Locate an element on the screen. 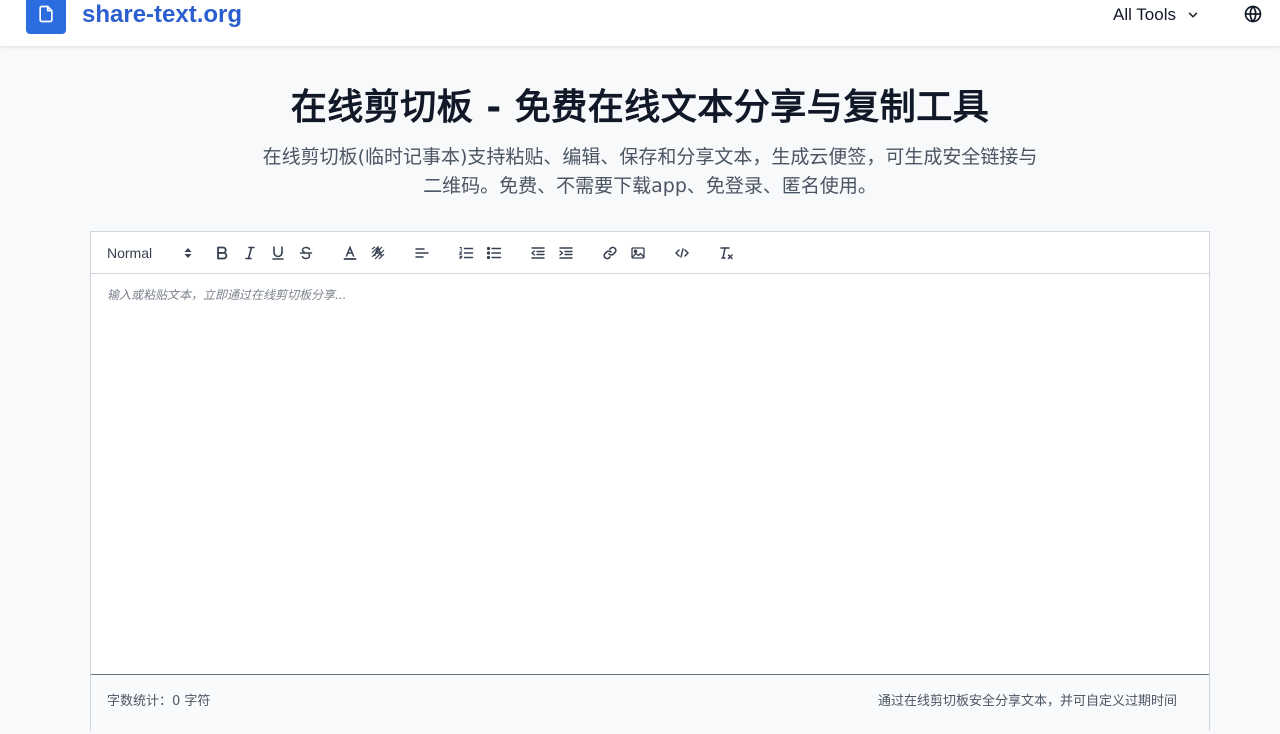 Image resolution: width=1280 pixels, height=734 pixels. image-button is located at coordinates (638, 253).